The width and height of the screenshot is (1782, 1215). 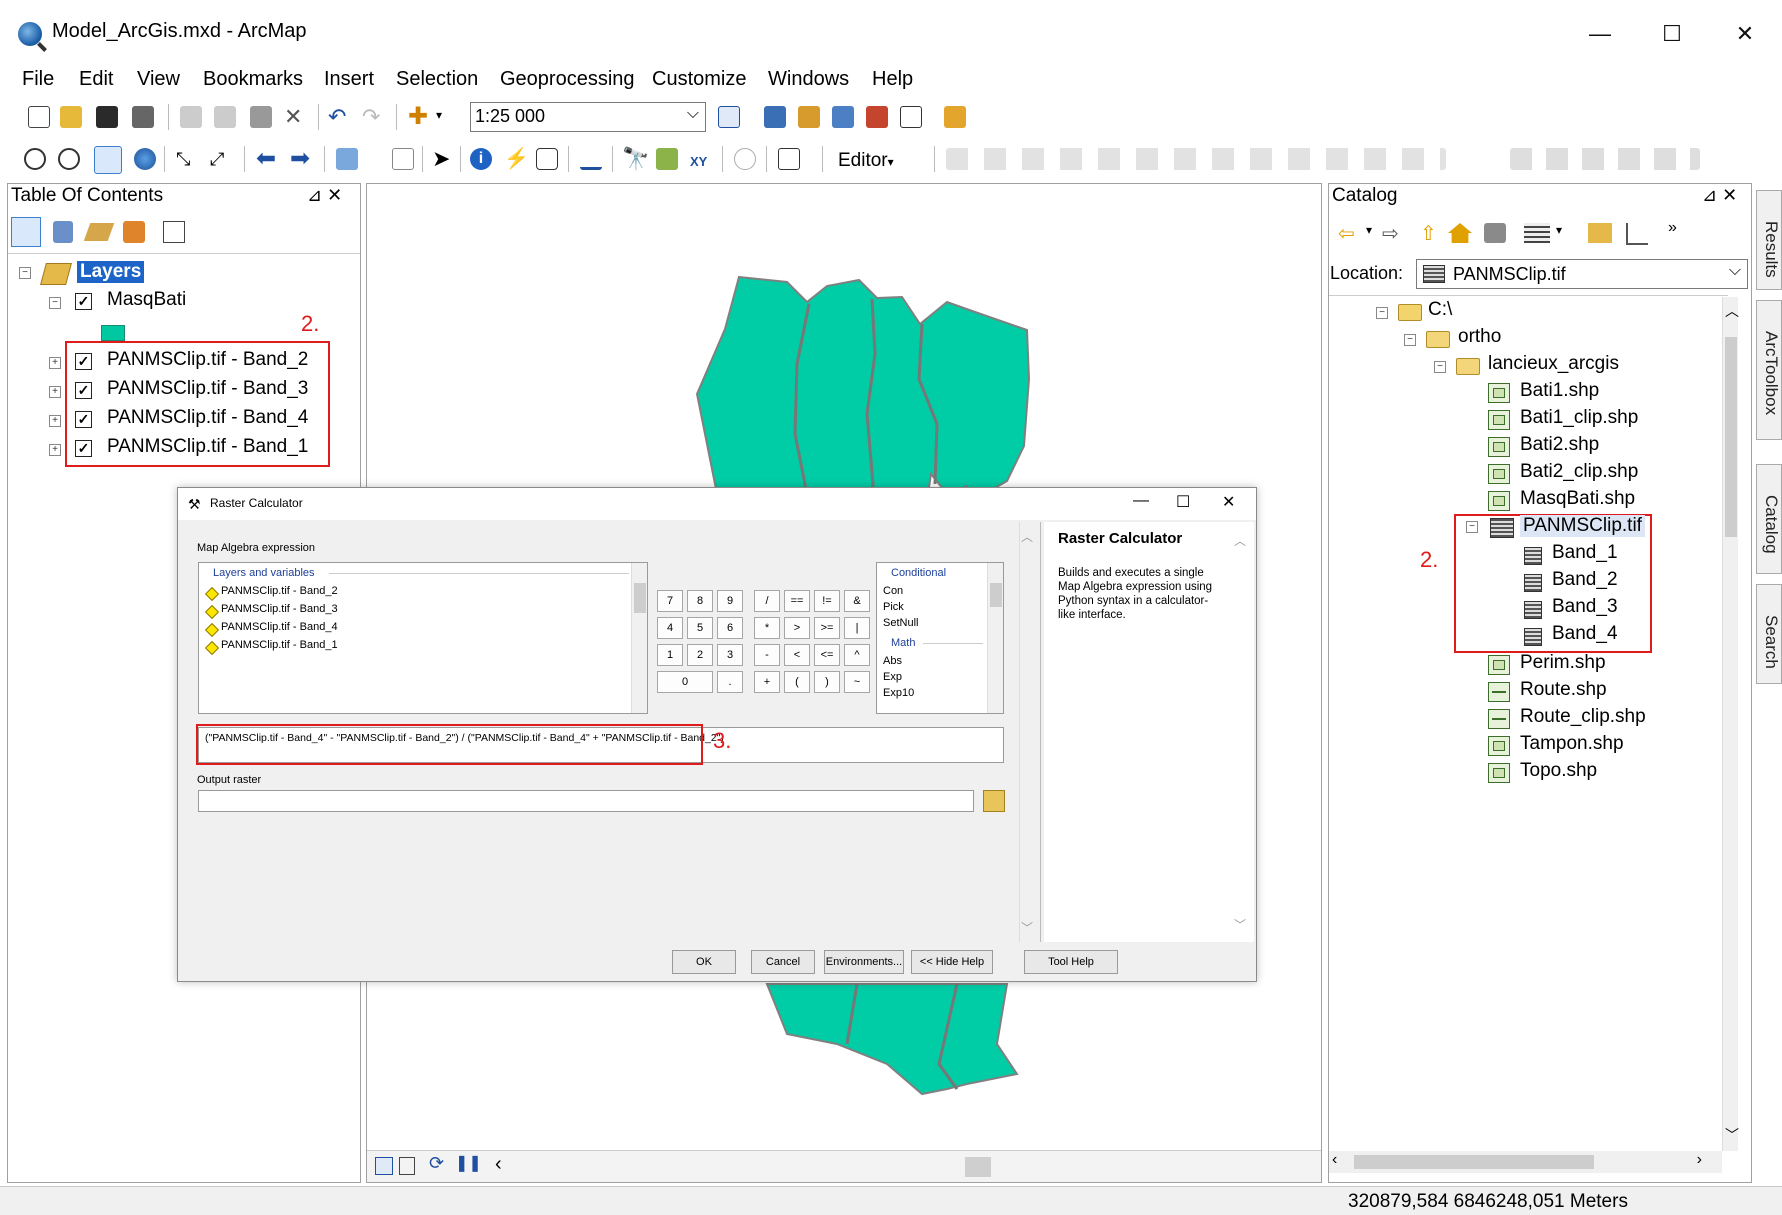 What do you see at coordinates (516, 159) in the screenshot?
I see `hyperlink-icon: ⚡` at bounding box center [516, 159].